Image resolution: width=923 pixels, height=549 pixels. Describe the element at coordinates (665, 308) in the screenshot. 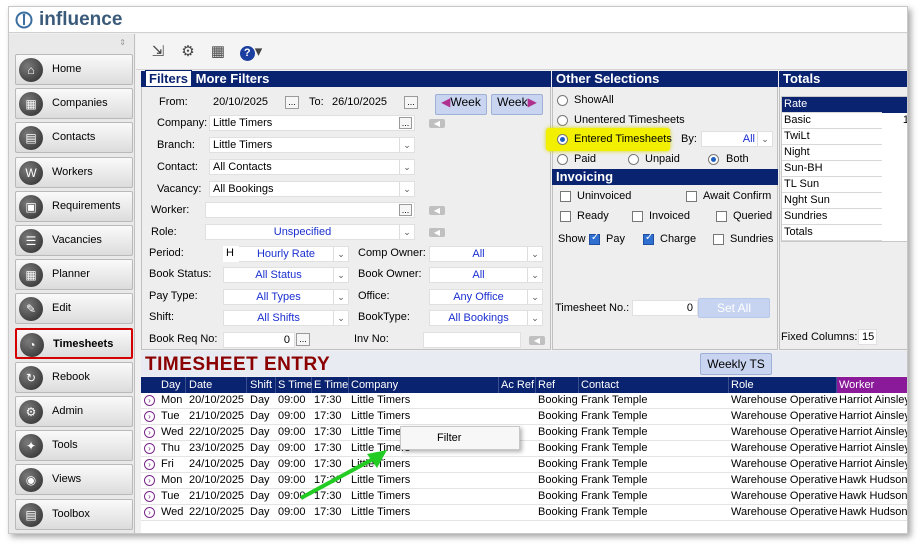

I see `timesheet-no-field: 0` at that location.